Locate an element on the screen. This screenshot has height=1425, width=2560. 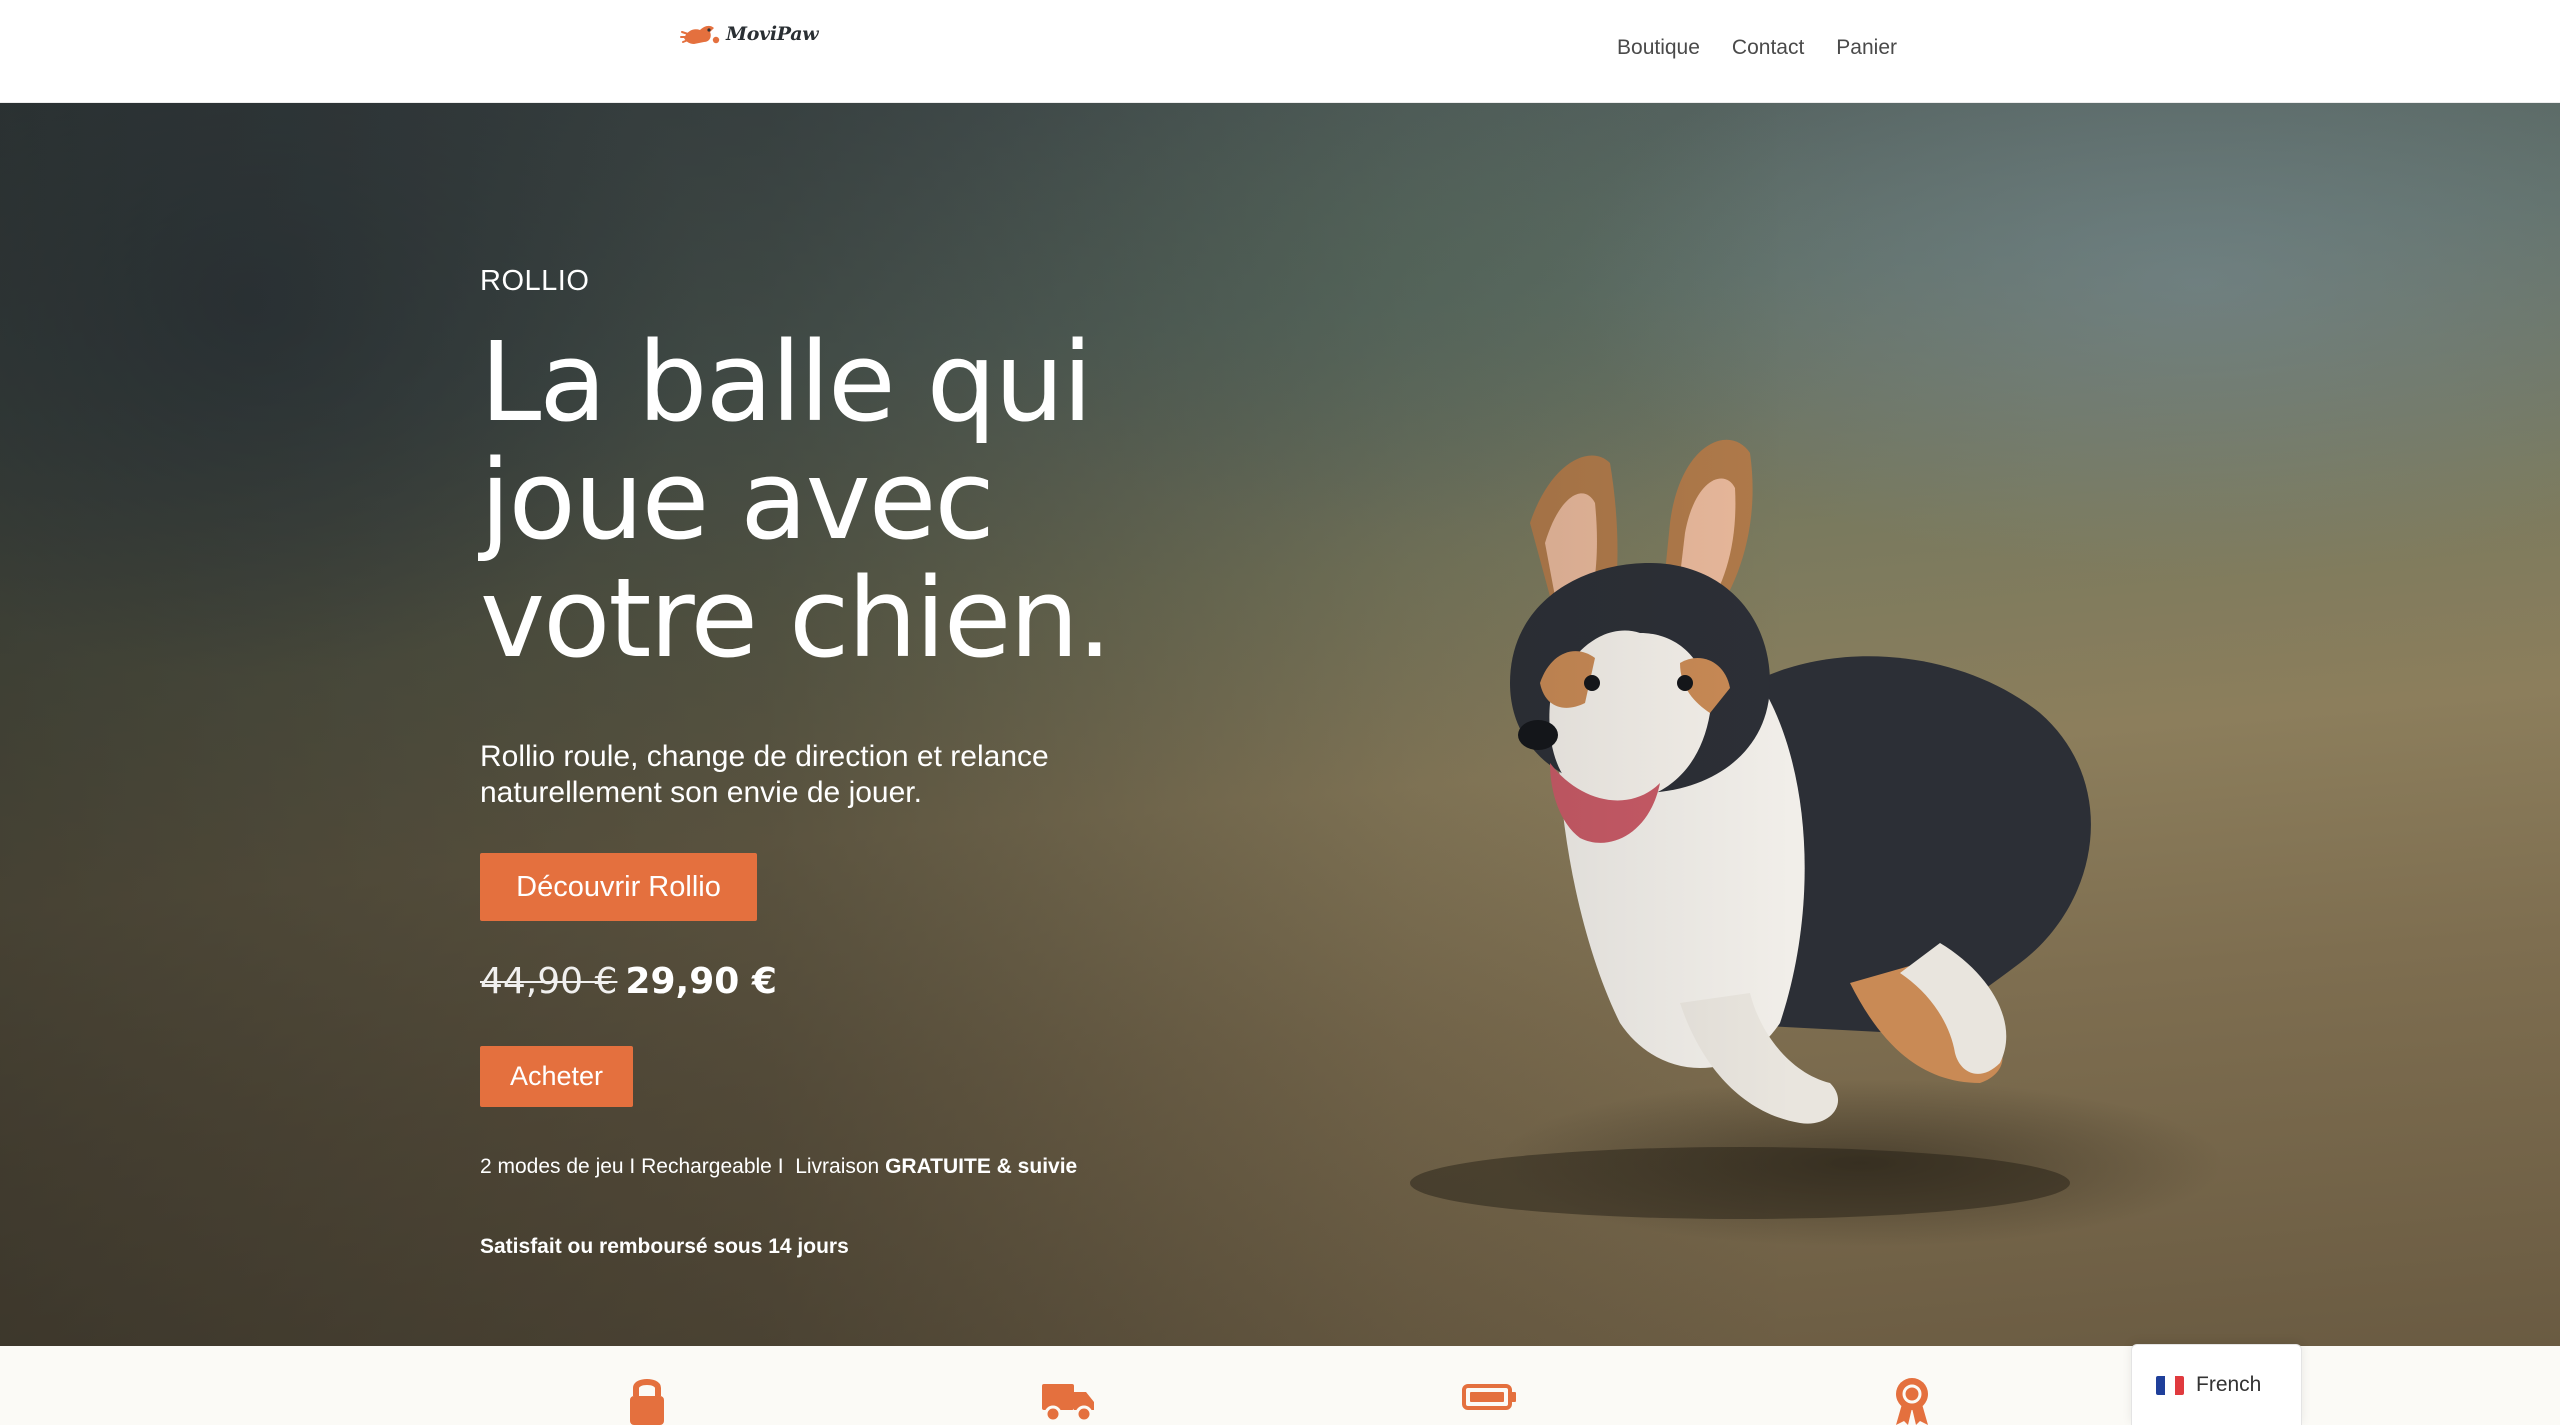
product-eyebrow: ROLLIO is located at coordinates (535, 281).